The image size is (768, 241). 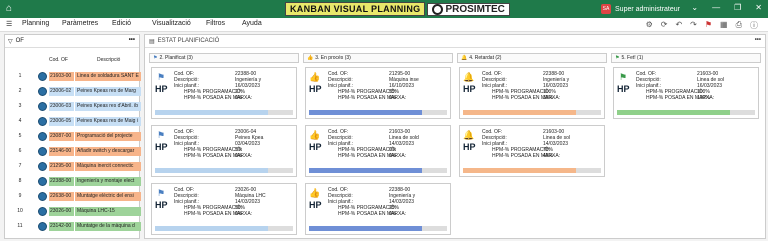 What do you see at coordinates (224, 58) in the screenshot?
I see `column-header: ⚑ 2. Planificat (3)` at bounding box center [224, 58].